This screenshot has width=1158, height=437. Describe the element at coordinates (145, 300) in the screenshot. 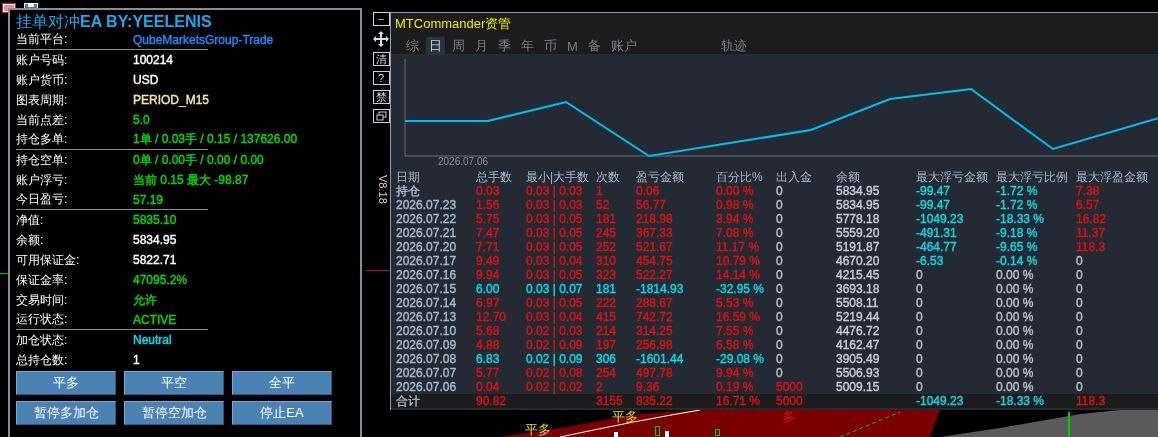

I see `info-value: 允许` at that location.